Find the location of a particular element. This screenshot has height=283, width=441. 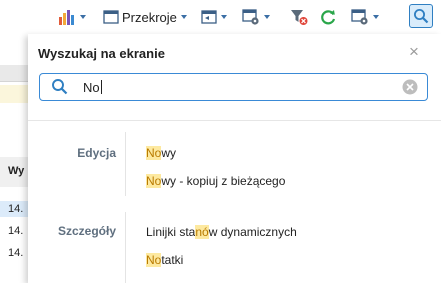

layout-button is located at coordinates (214, 17).